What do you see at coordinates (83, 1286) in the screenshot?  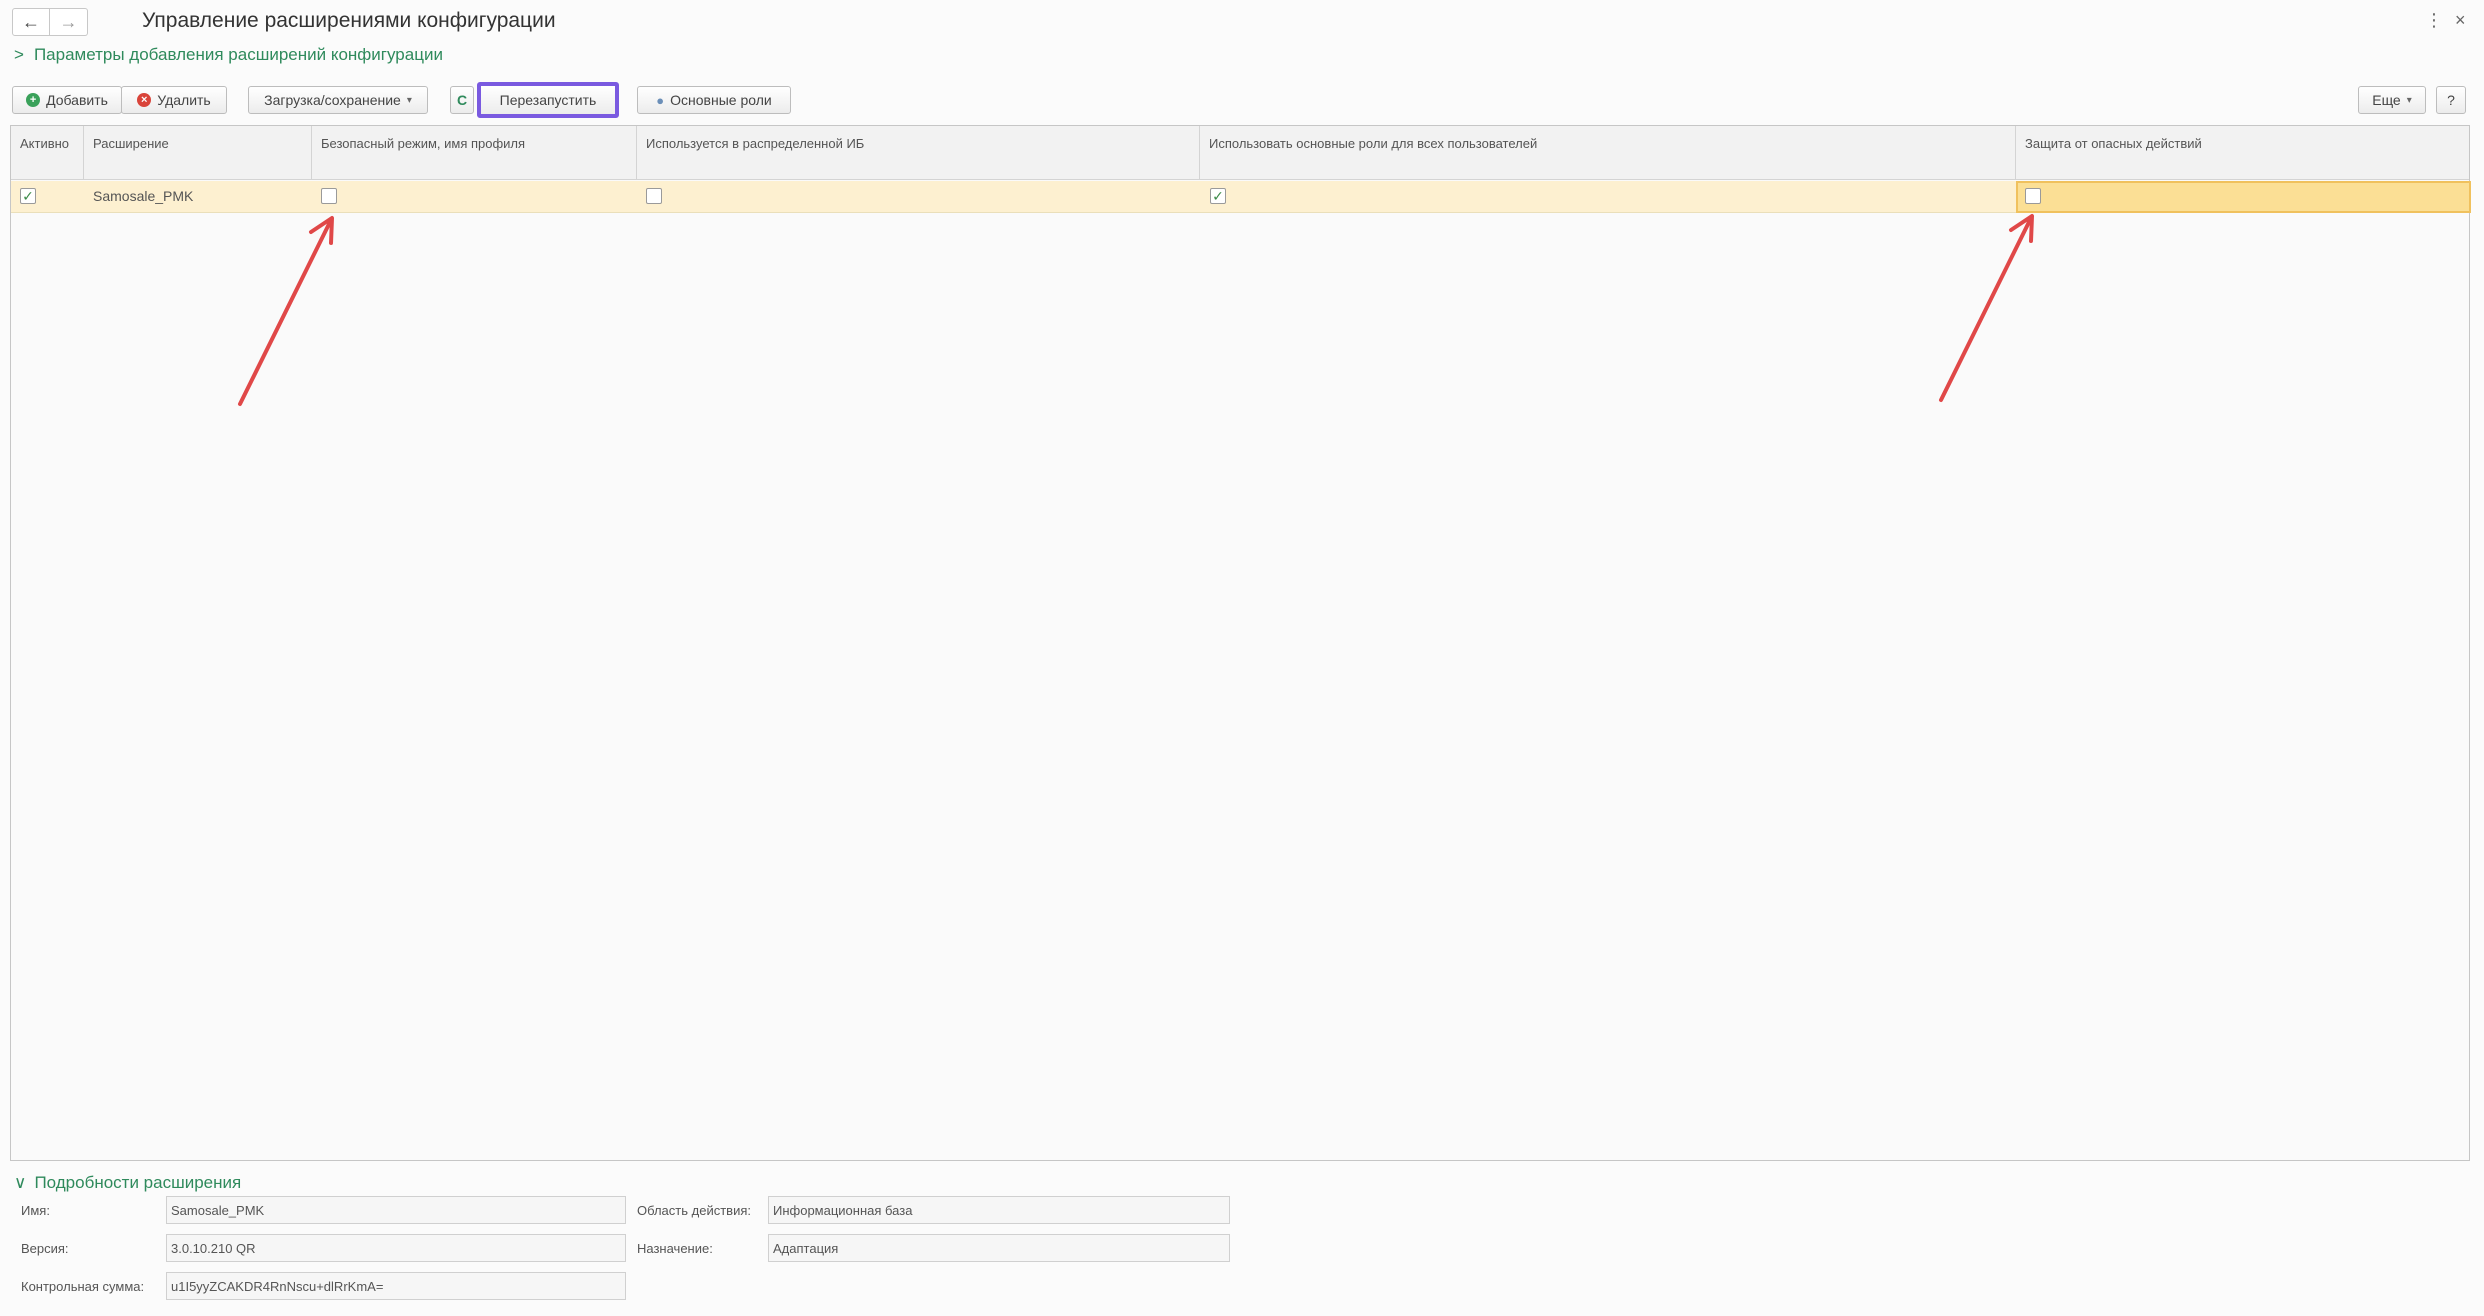 I see `checksum-label: Контрольная сумма:` at bounding box center [83, 1286].